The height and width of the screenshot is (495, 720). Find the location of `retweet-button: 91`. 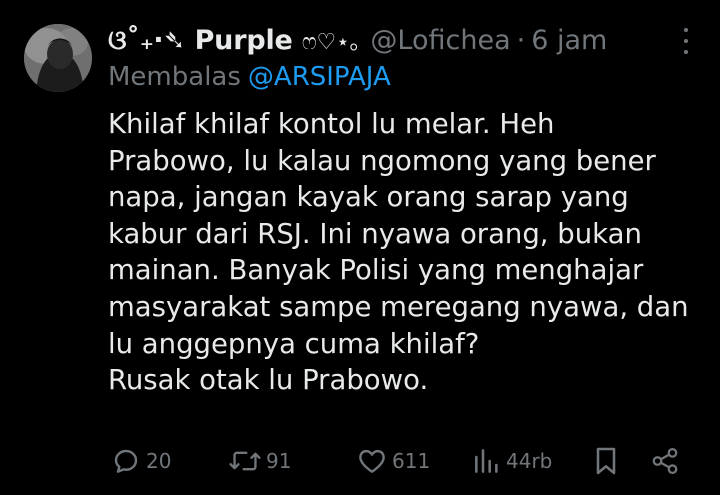

retweet-button: 91 is located at coordinates (259, 461).